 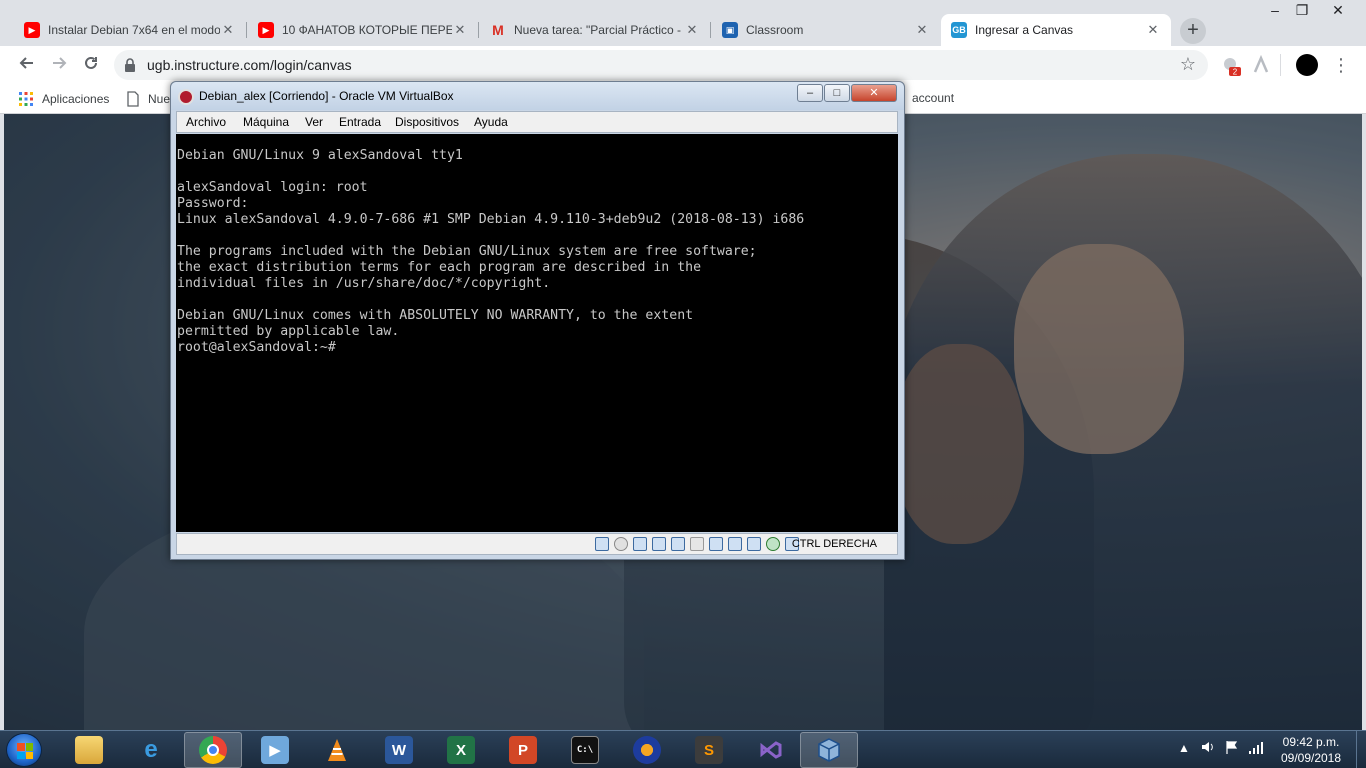 What do you see at coordinates (837, 93) in the screenshot?
I see `vbox-maximize-button: □` at bounding box center [837, 93].